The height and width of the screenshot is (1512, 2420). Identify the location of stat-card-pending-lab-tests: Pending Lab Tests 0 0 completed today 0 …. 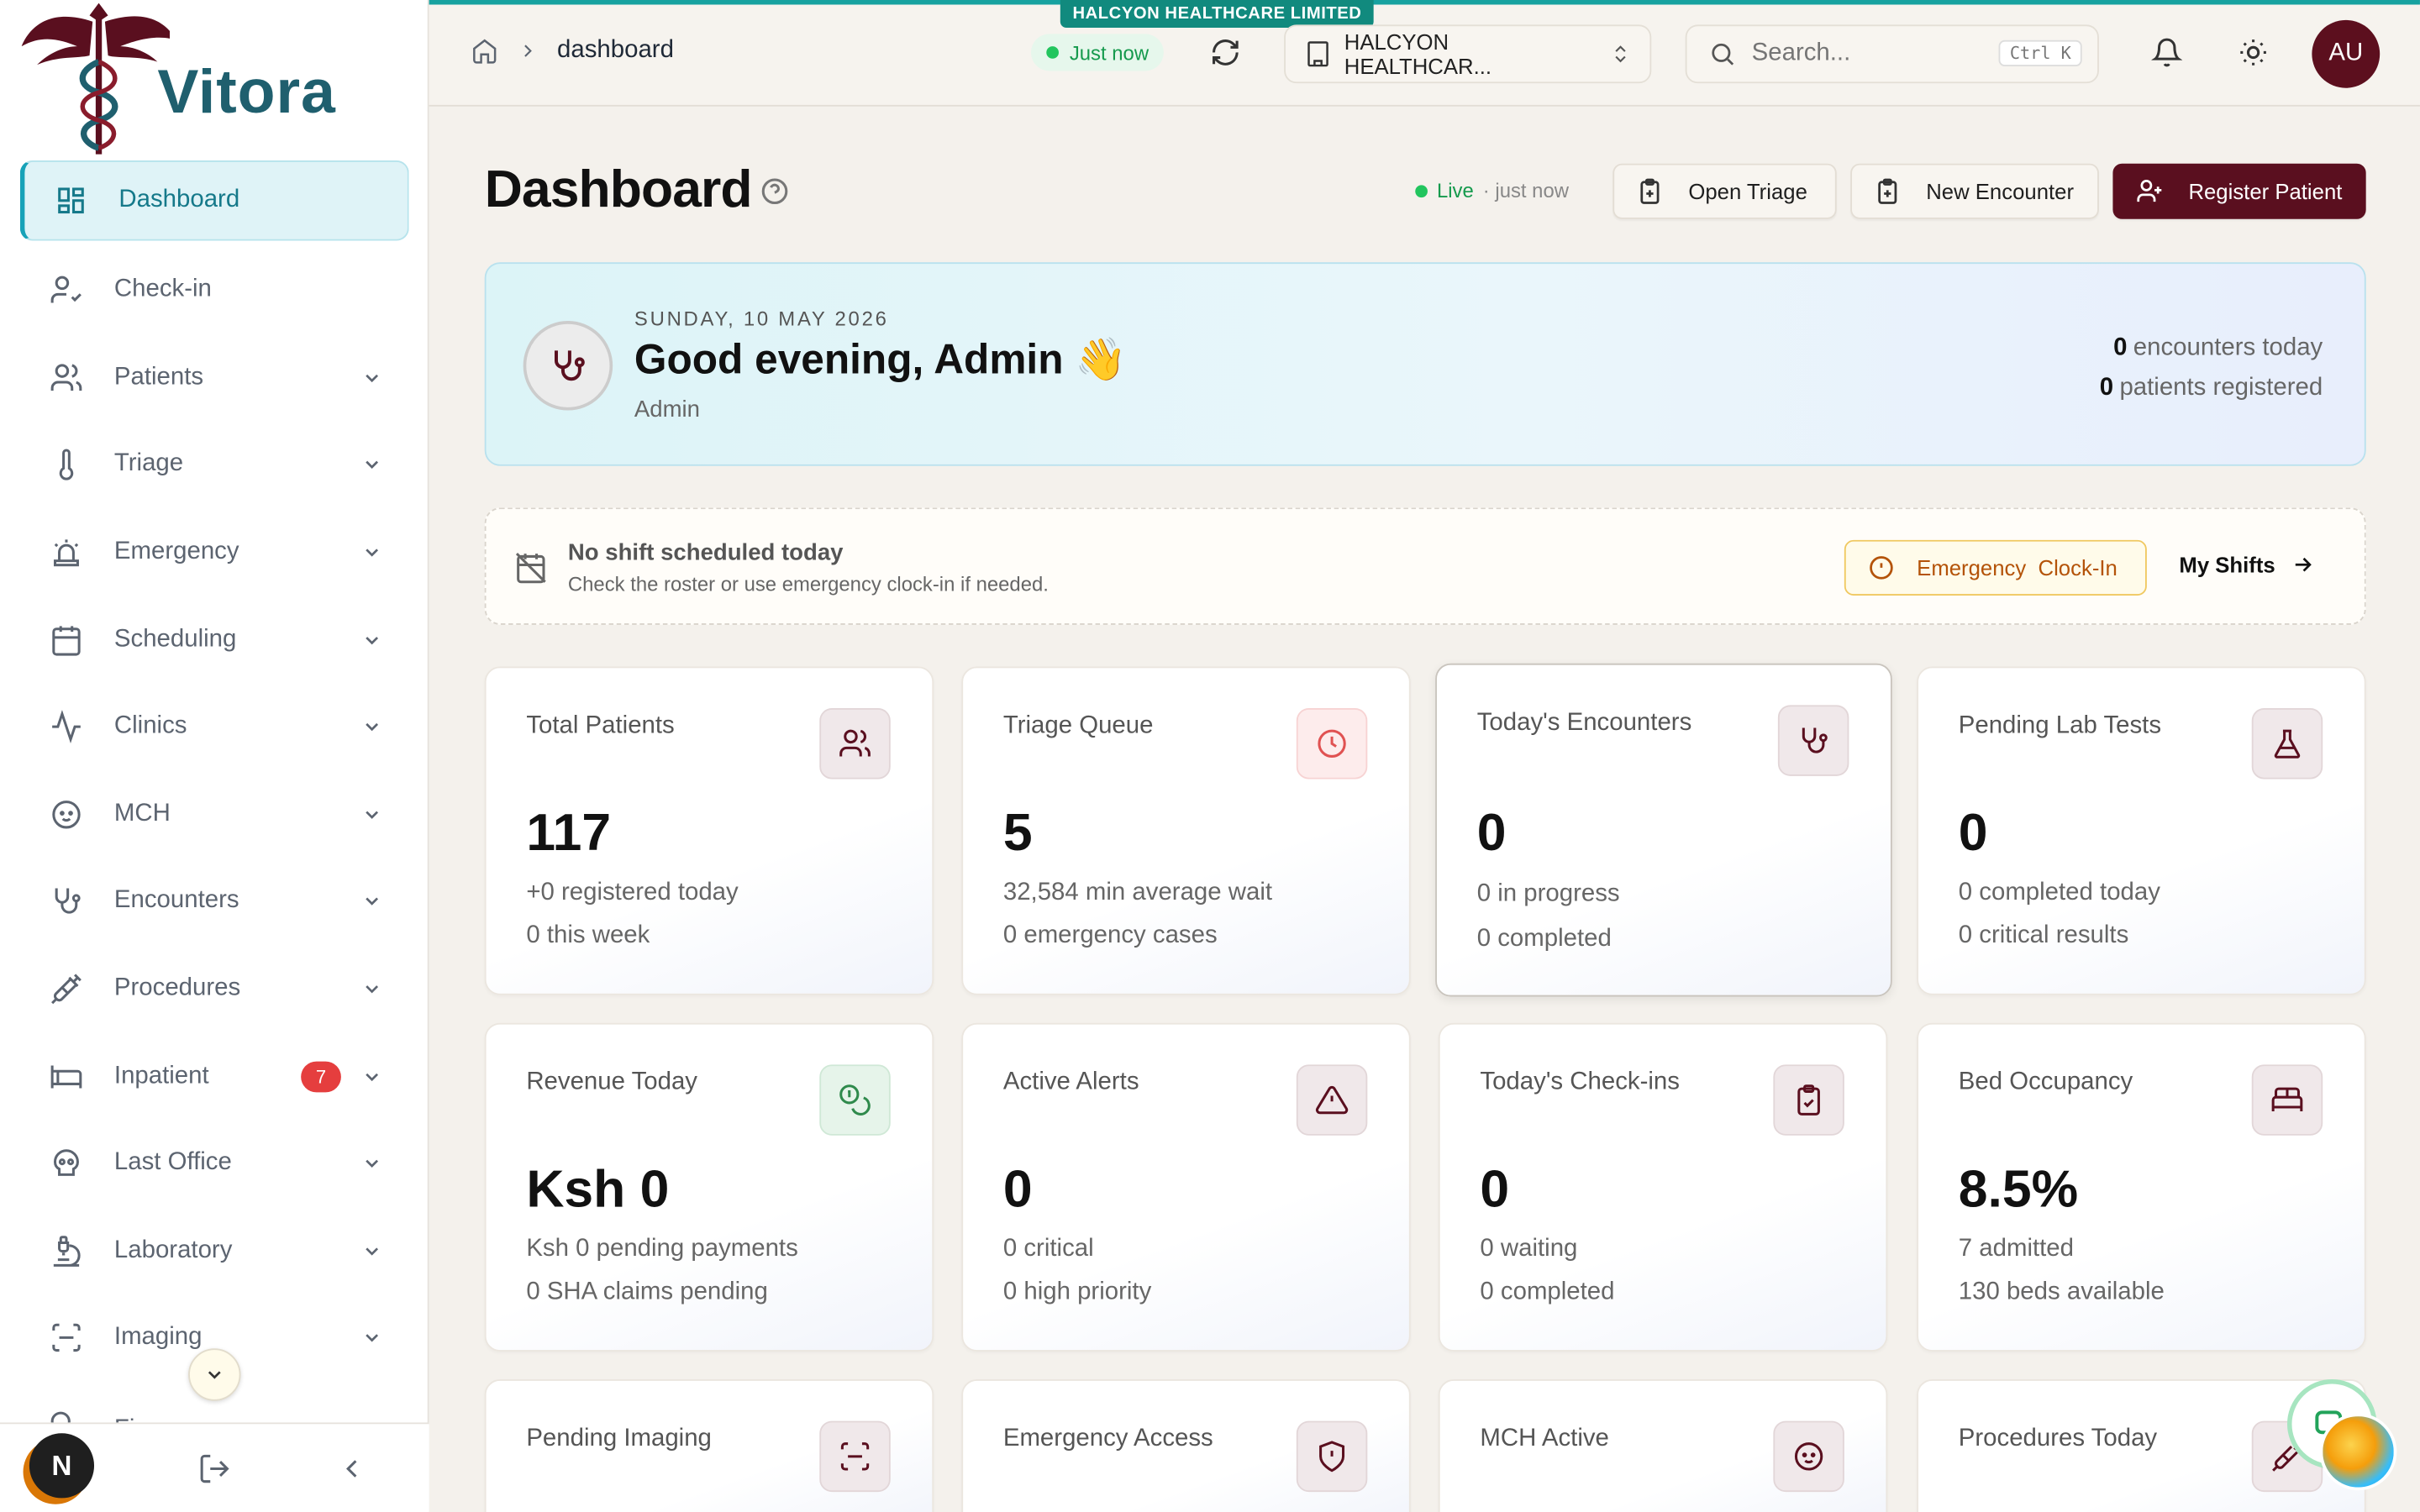
(2142, 830).